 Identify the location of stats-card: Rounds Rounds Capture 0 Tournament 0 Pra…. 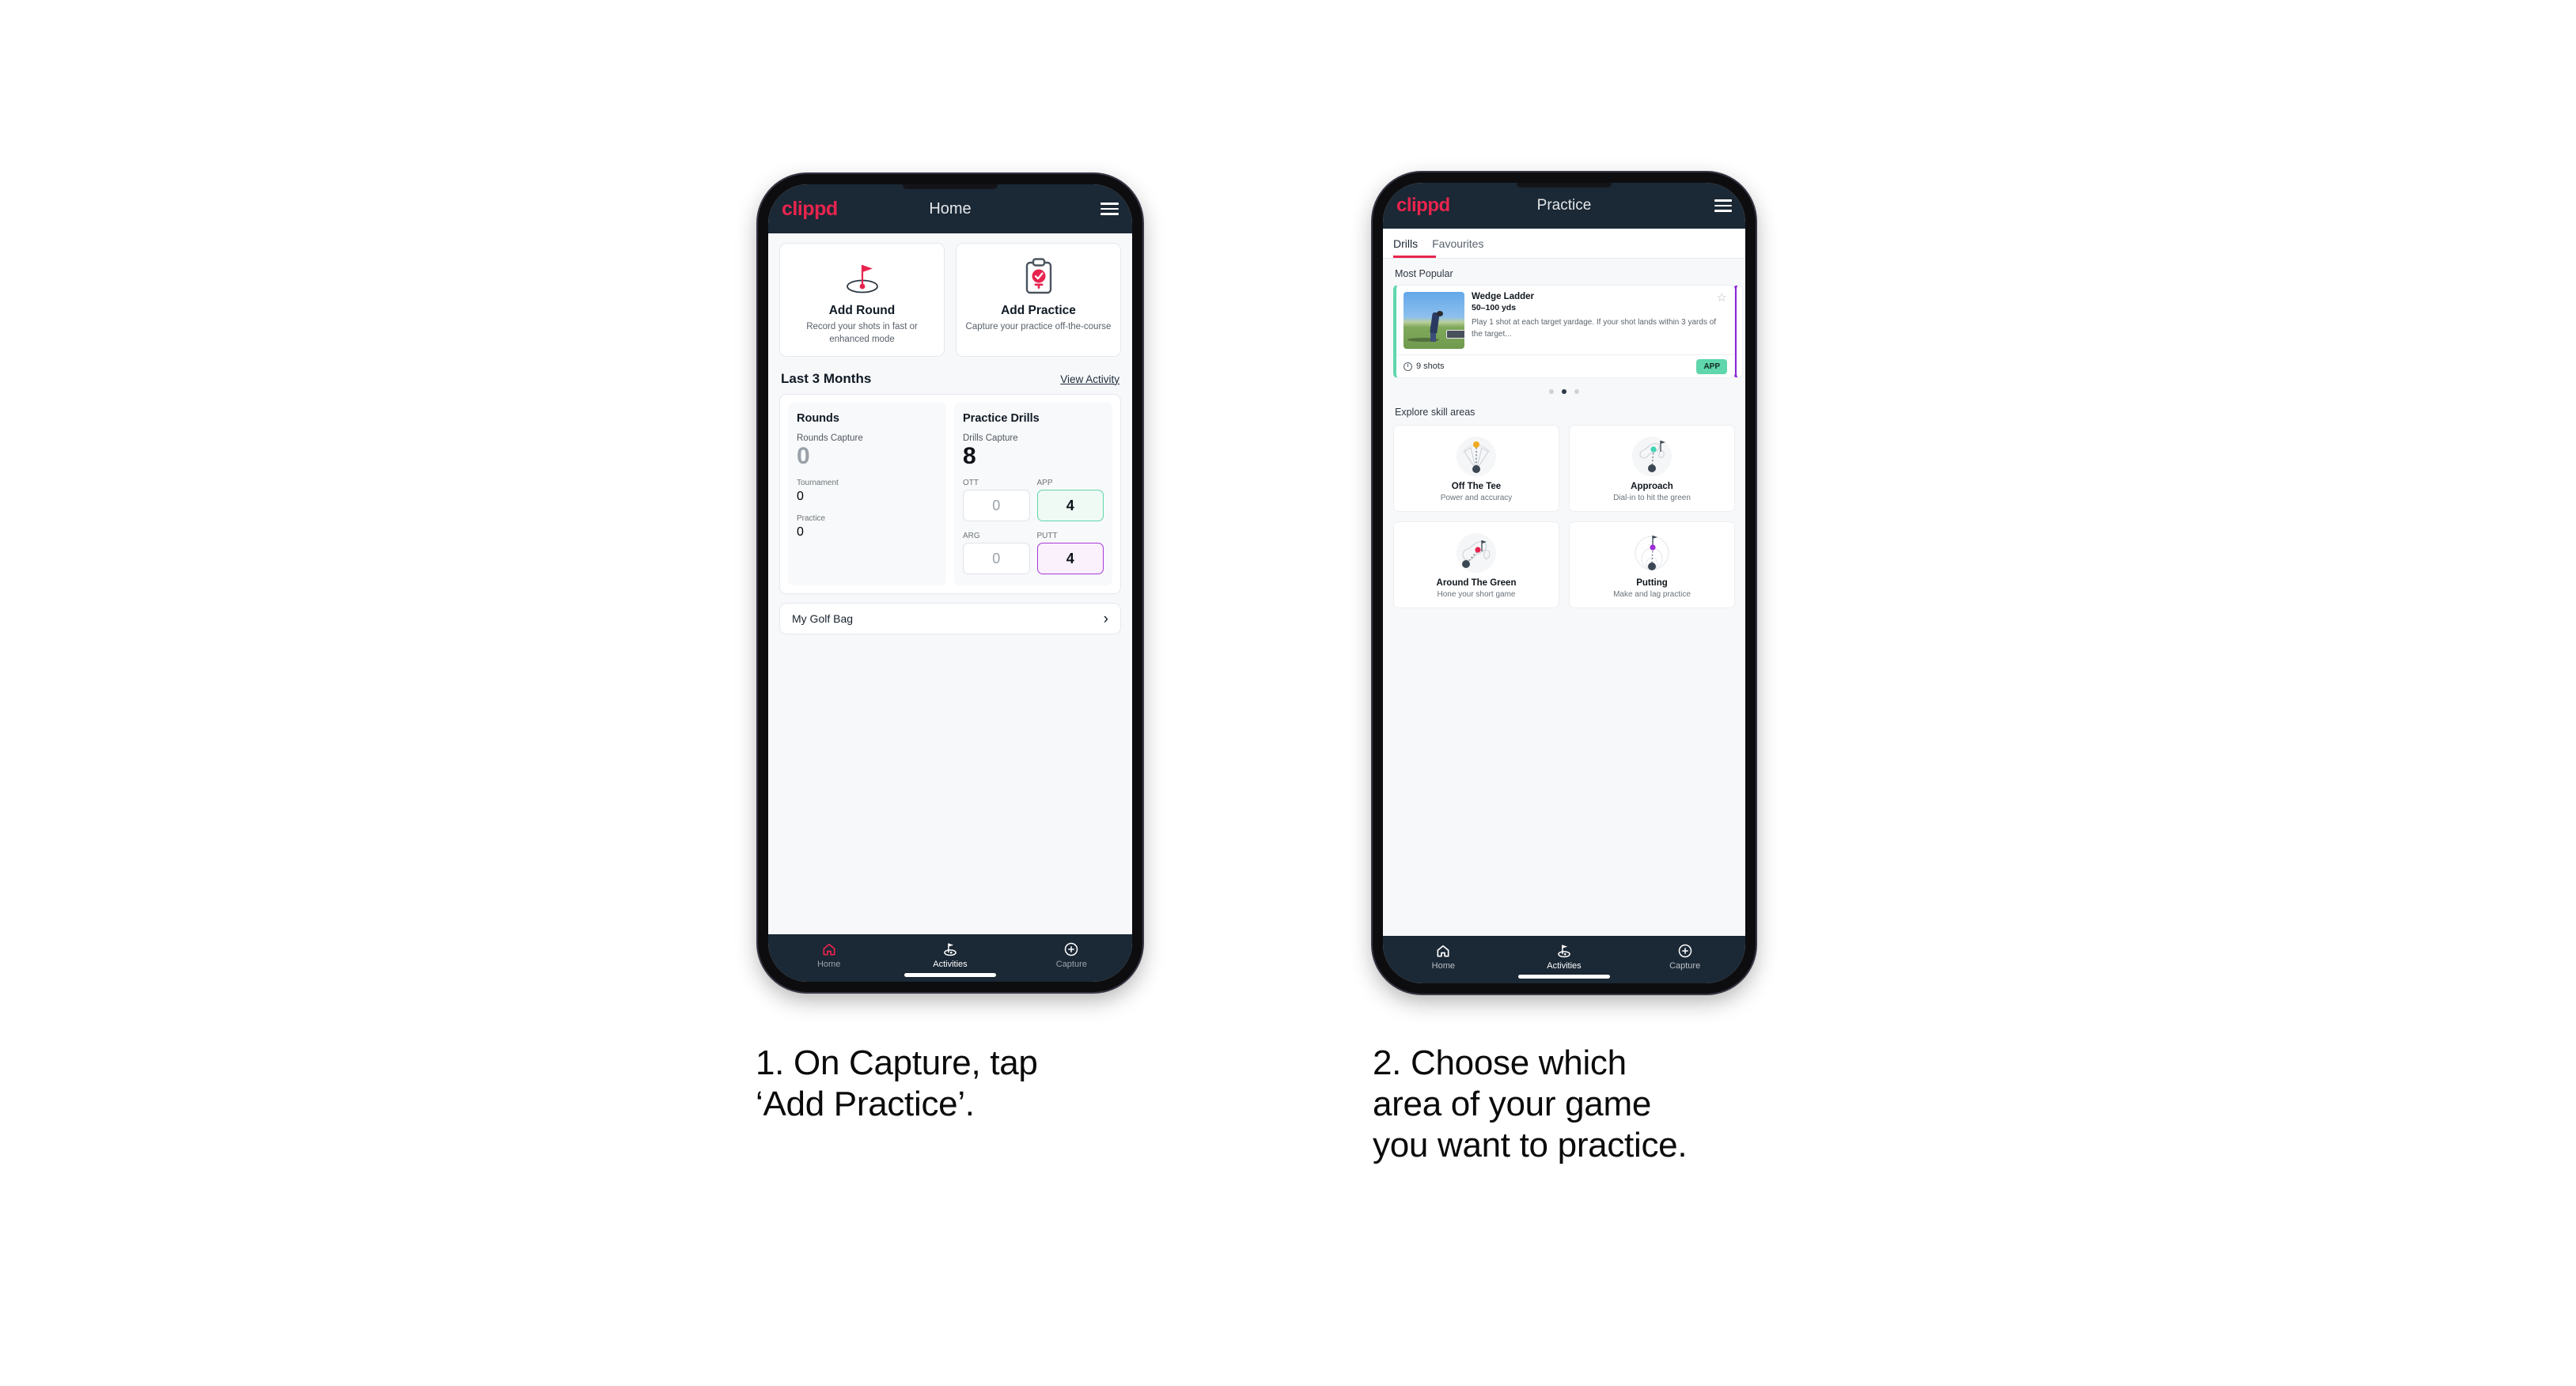
(950, 494).